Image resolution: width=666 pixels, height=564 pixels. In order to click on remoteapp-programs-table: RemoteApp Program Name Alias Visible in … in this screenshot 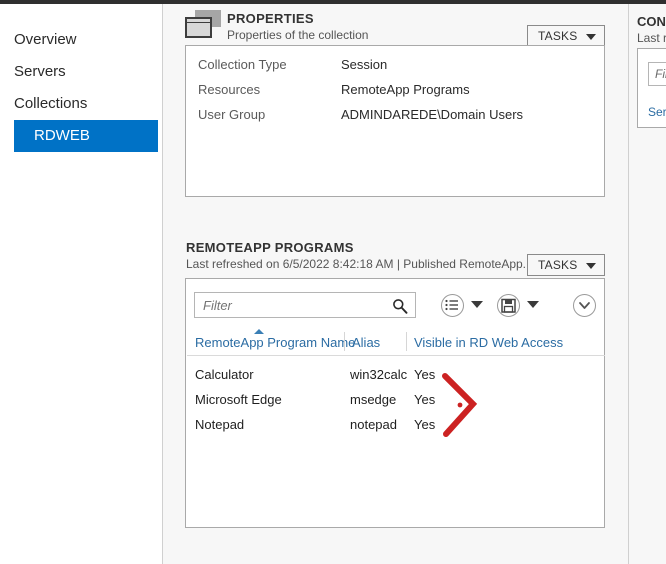, I will do `click(396, 380)`.